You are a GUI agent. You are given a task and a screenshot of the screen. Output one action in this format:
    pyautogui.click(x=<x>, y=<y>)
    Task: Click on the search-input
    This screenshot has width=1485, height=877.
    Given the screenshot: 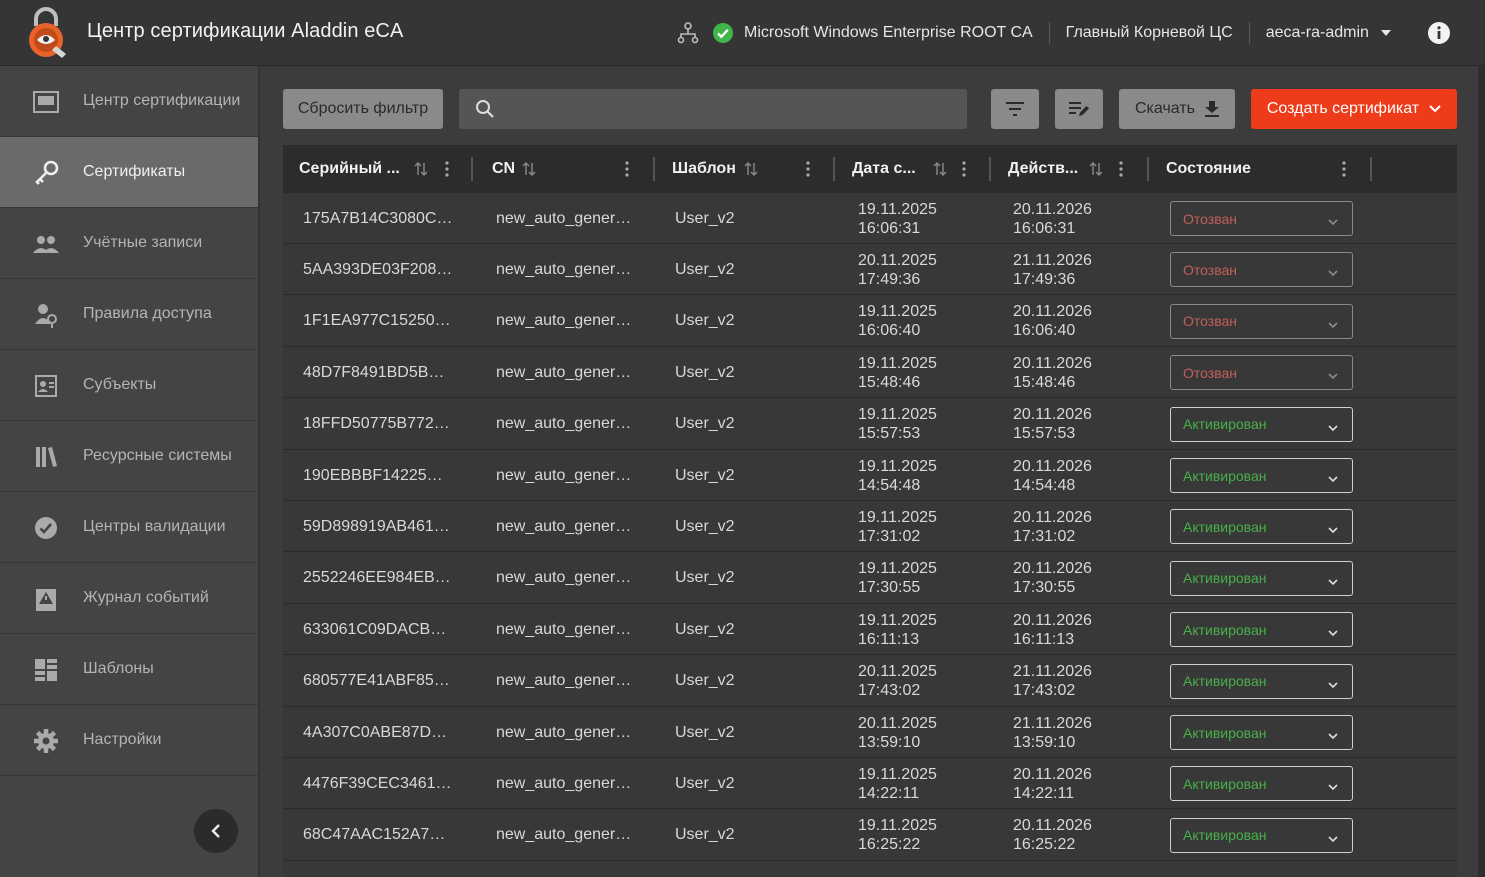 What is the action you would take?
    pyautogui.click(x=735, y=109)
    